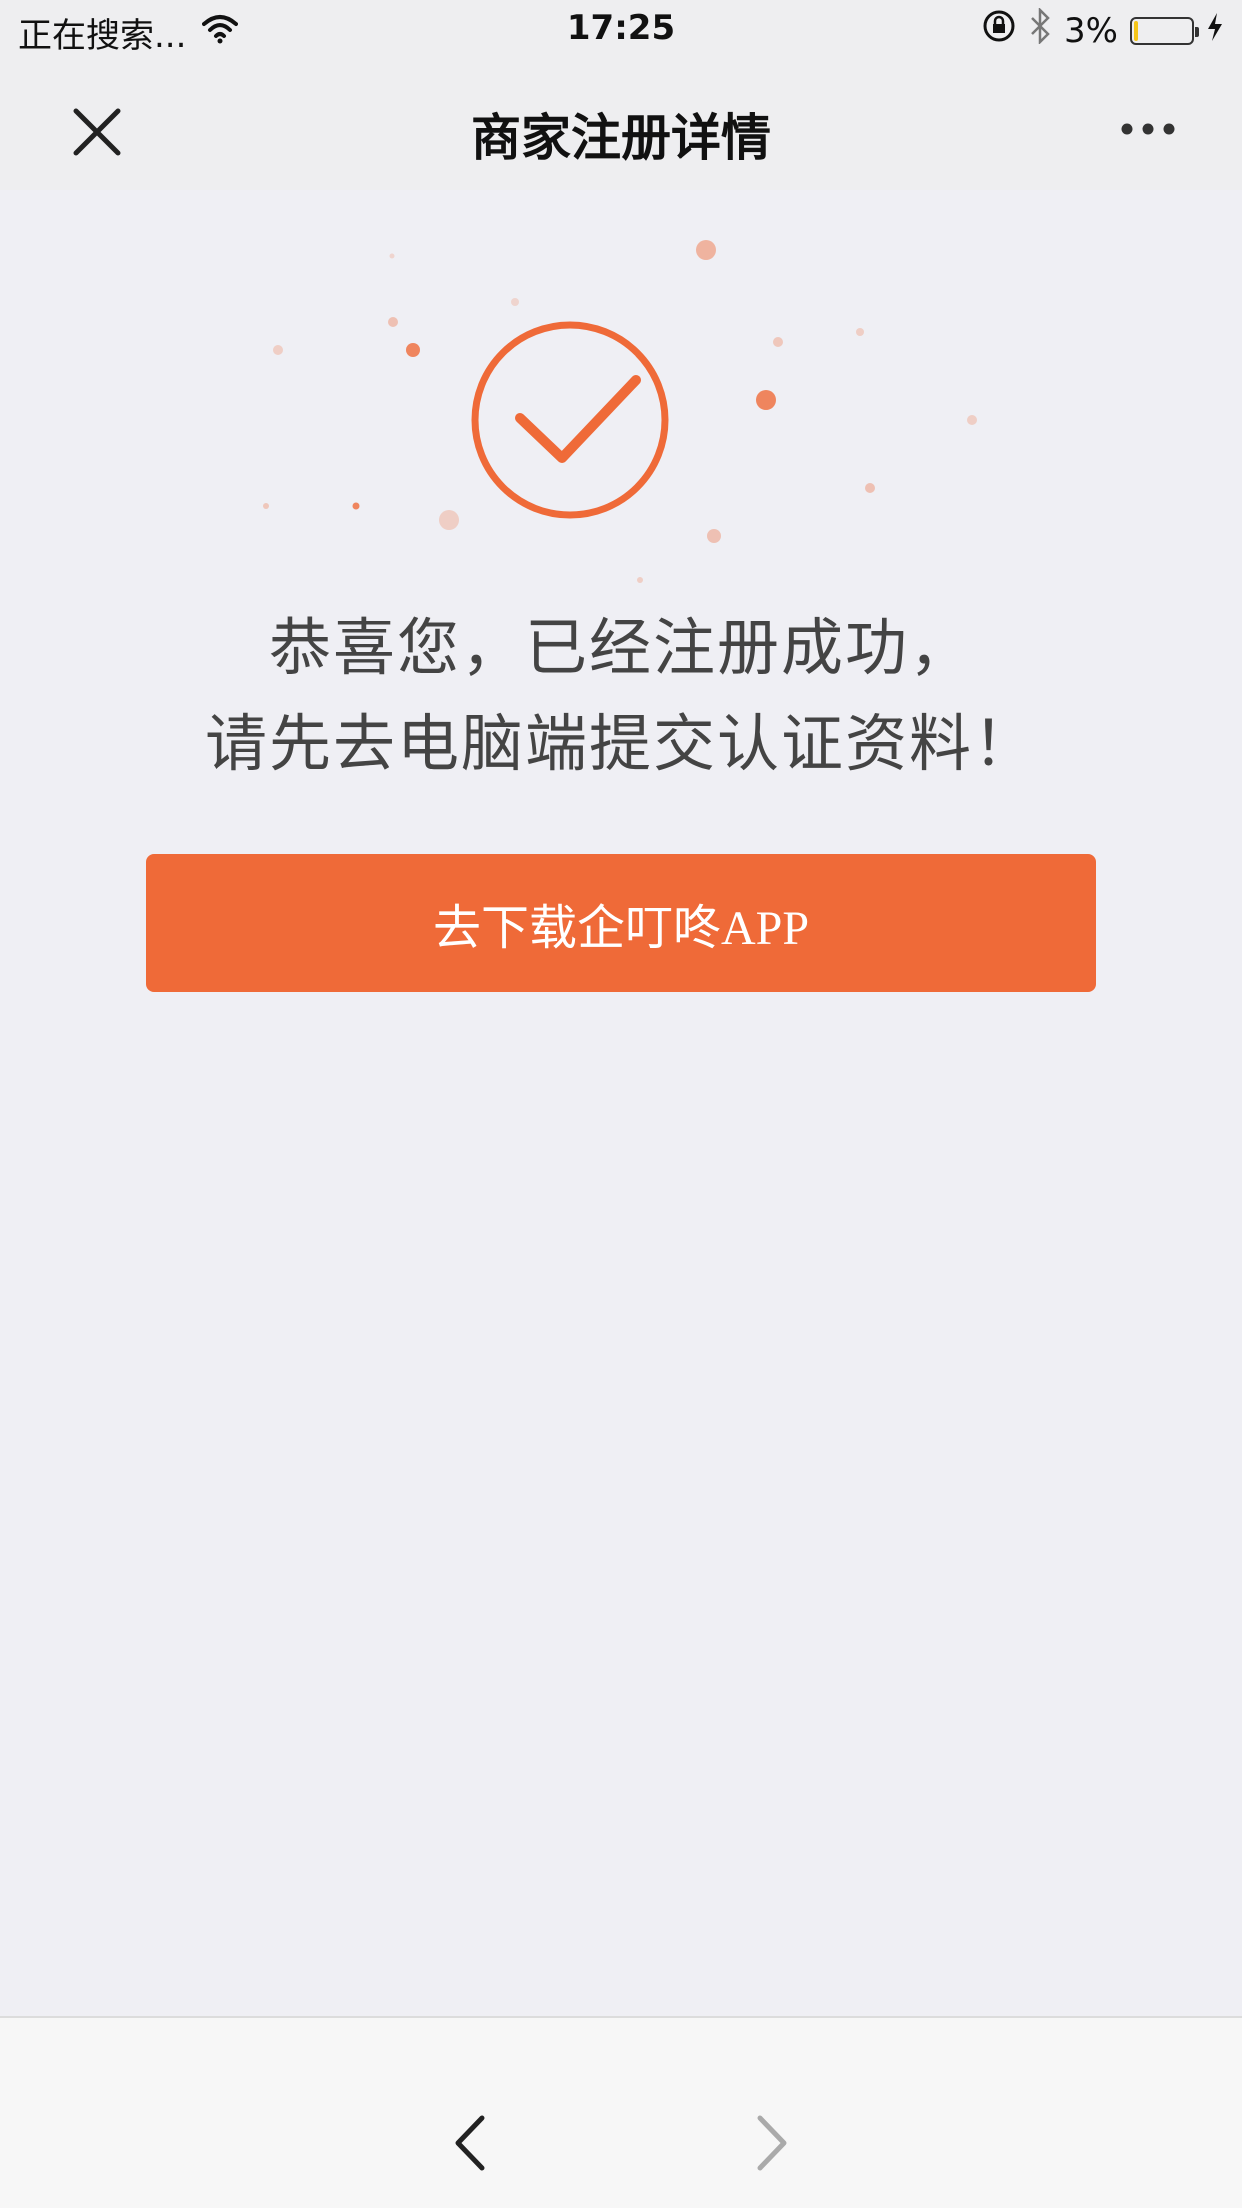  What do you see at coordinates (621, 696) in the screenshot?
I see `success-message: 恭喜您，已经注册成功， 请先去电脑端提交认证资料！` at bounding box center [621, 696].